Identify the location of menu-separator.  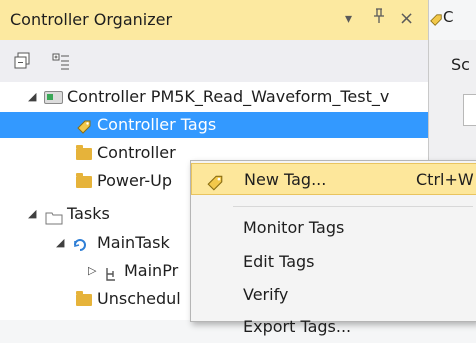
(353, 206).